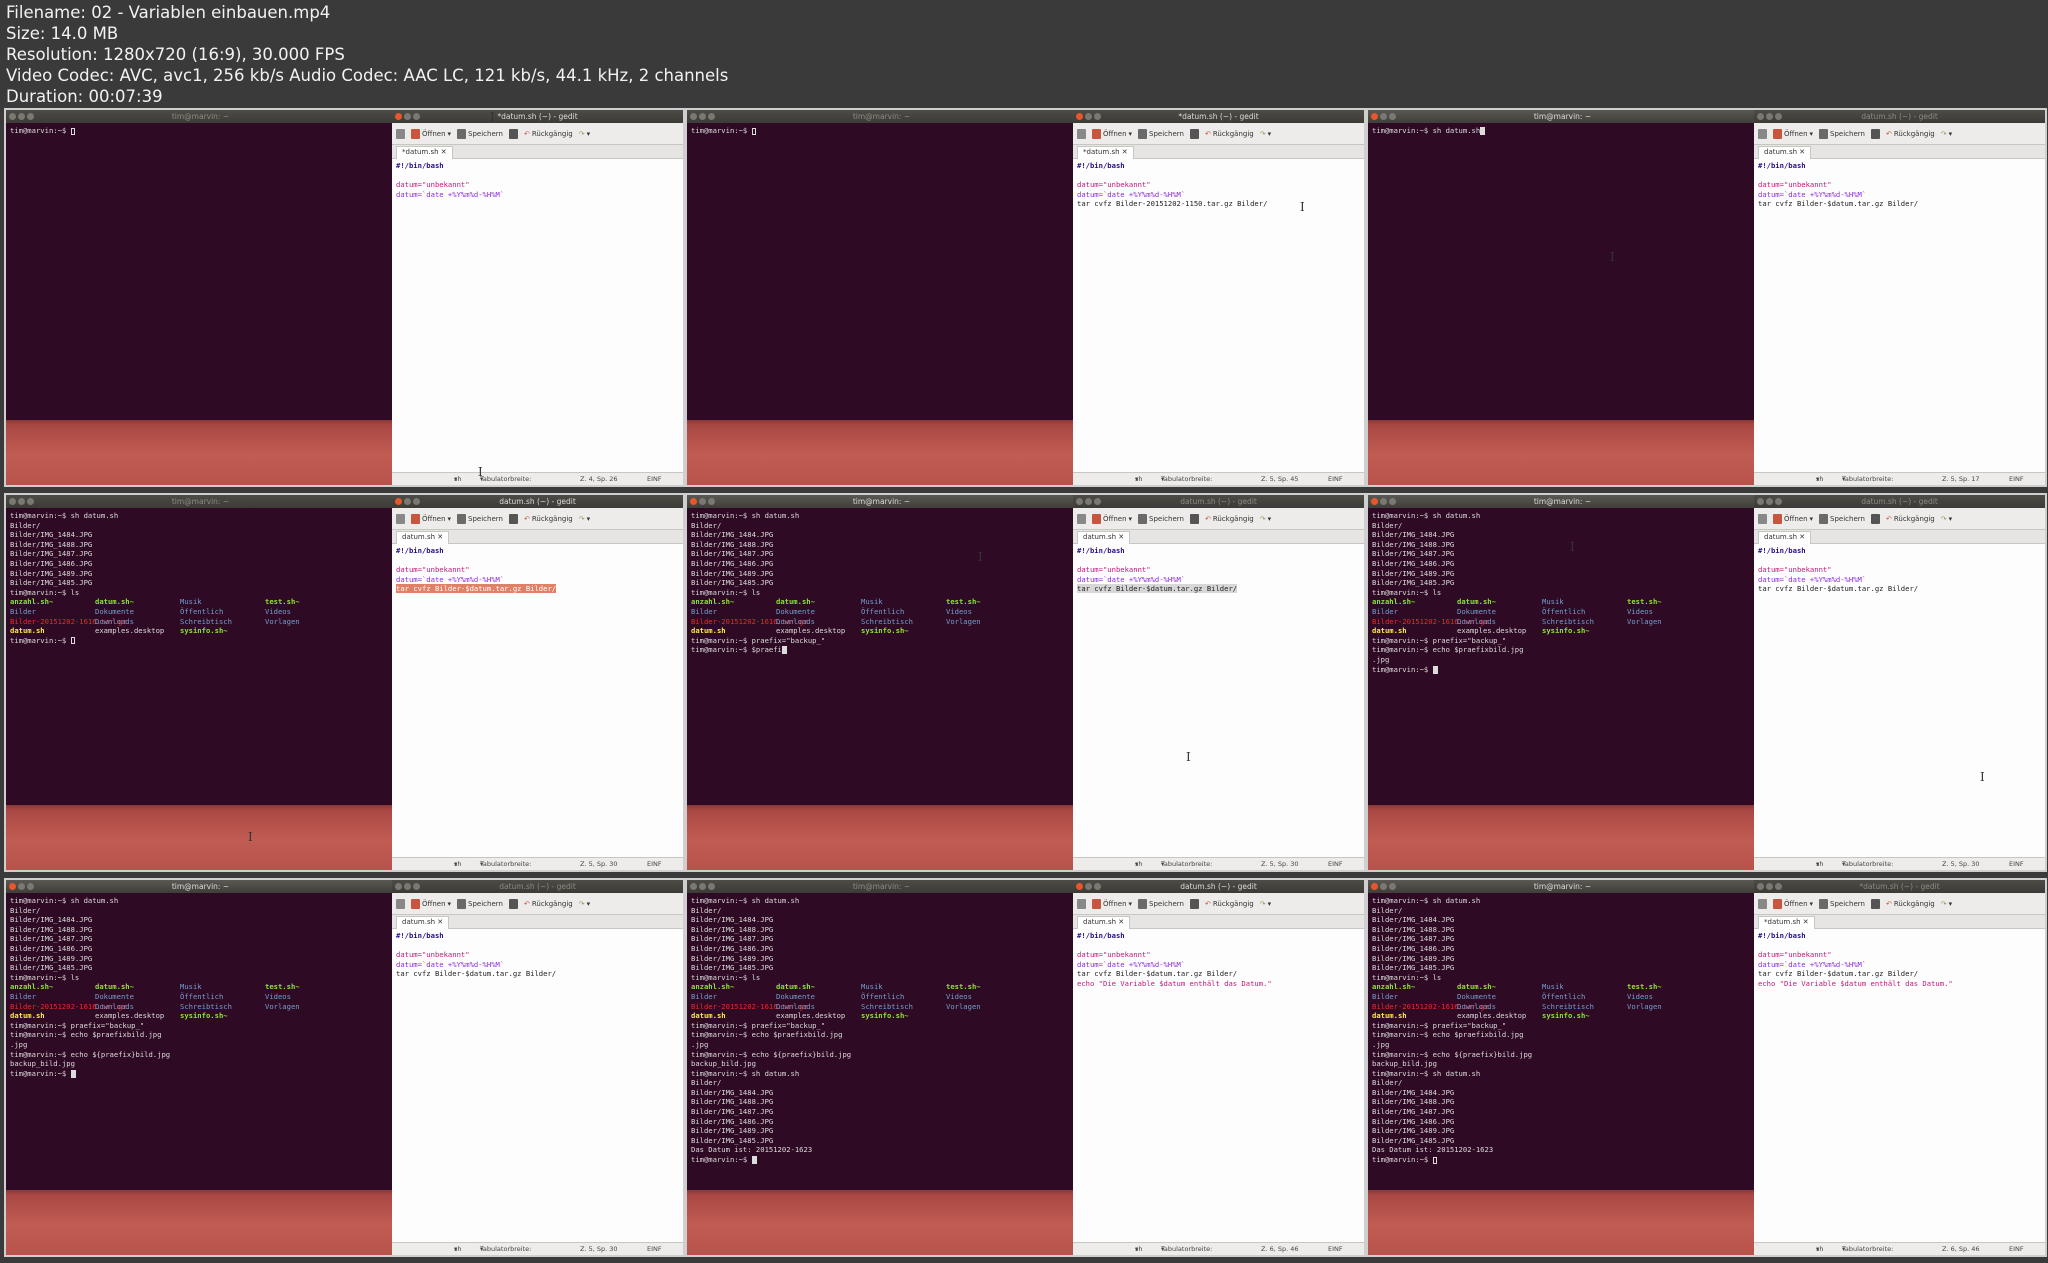 The image size is (2048, 1263). What do you see at coordinates (1105, 152) in the screenshot?
I see `document-tab: *datum.sh ✕` at bounding box center [1105, 152].